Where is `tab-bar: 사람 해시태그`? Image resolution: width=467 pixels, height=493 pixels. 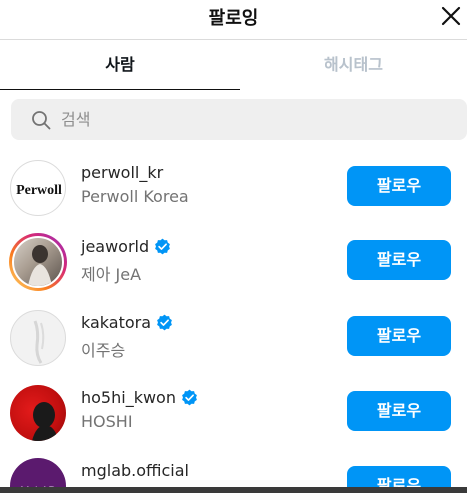
tab-bar: 사람 해시태그 is located at coordinates (233, 65).